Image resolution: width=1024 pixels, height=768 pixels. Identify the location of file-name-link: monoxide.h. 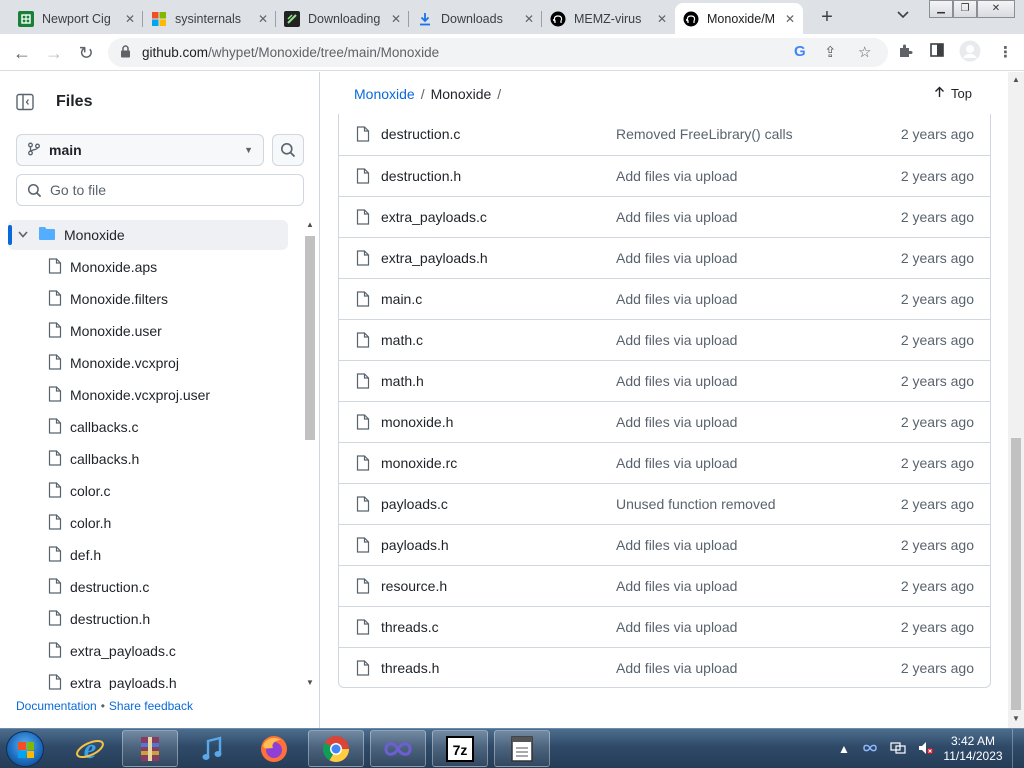
(417, 422).